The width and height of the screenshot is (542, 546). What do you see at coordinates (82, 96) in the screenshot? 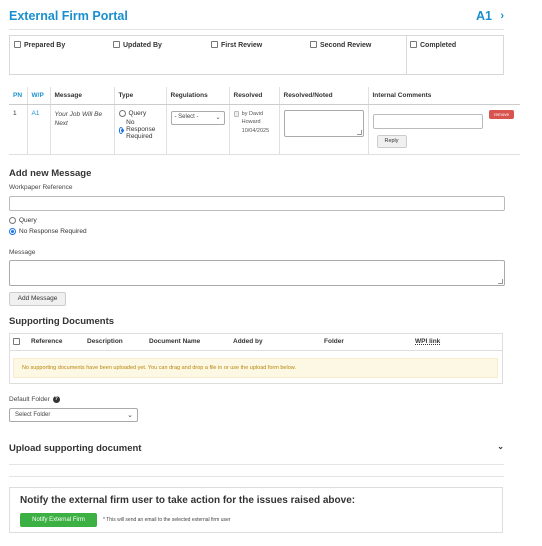
I see `col-message: Message` at bounding box center [82, 96].